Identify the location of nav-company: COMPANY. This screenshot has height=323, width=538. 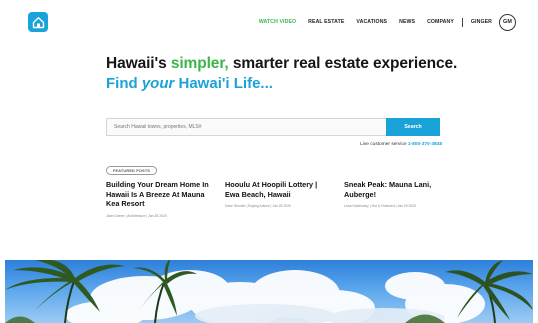
(440, 22).